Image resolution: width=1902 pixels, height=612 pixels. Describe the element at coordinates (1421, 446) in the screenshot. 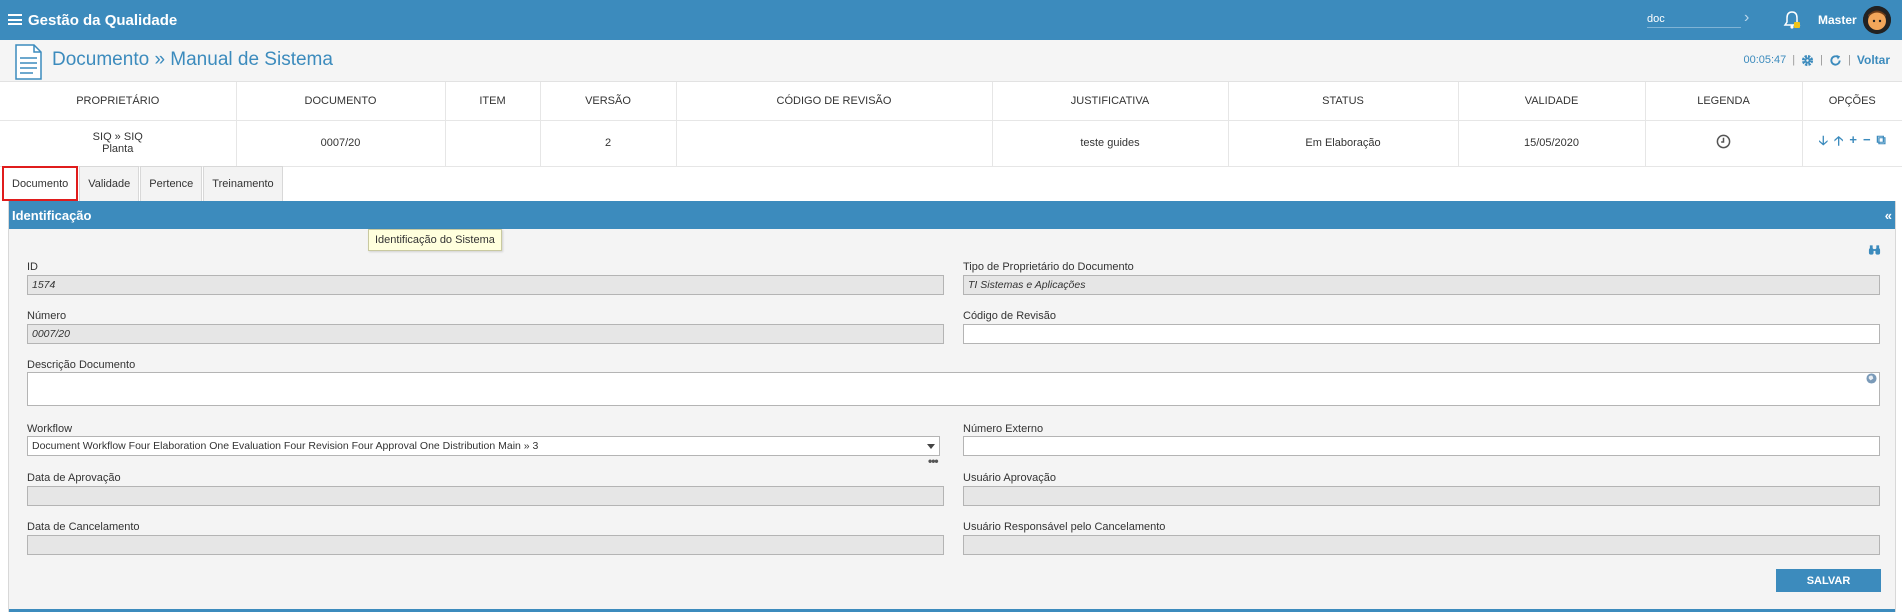

I see `external-number-input` at that location.